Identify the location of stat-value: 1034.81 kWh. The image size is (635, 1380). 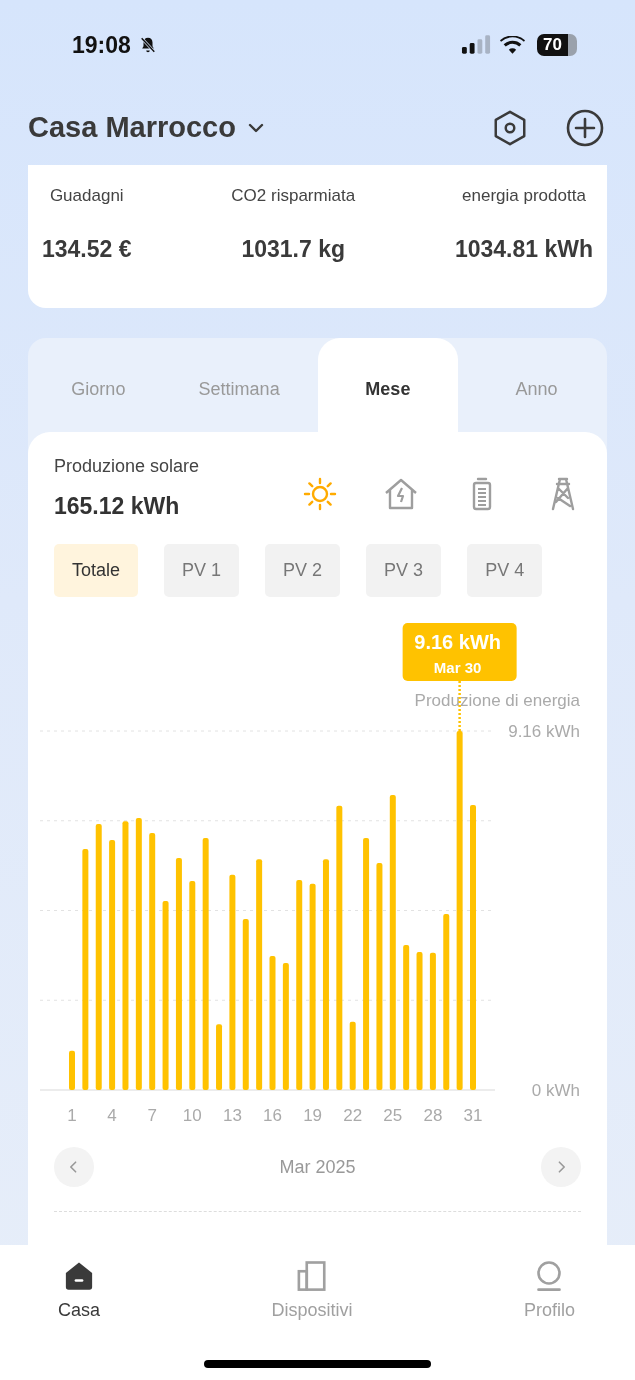
(523, 249).